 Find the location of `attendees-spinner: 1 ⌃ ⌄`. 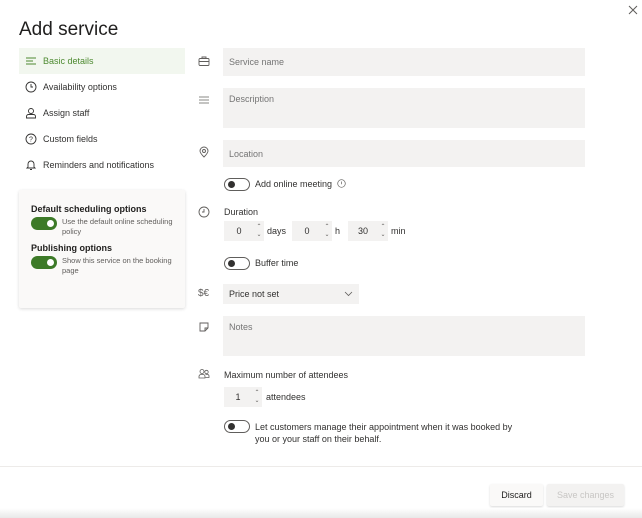

attendees-spinner: 1 ⌃ ⌄ is located at coordinates (243, 397).